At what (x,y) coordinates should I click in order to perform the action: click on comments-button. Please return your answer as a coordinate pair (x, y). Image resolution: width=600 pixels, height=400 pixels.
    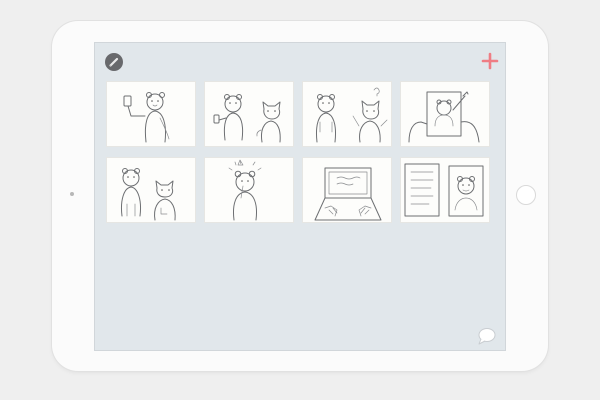
    Looking at the image, I should click on (487, 336).